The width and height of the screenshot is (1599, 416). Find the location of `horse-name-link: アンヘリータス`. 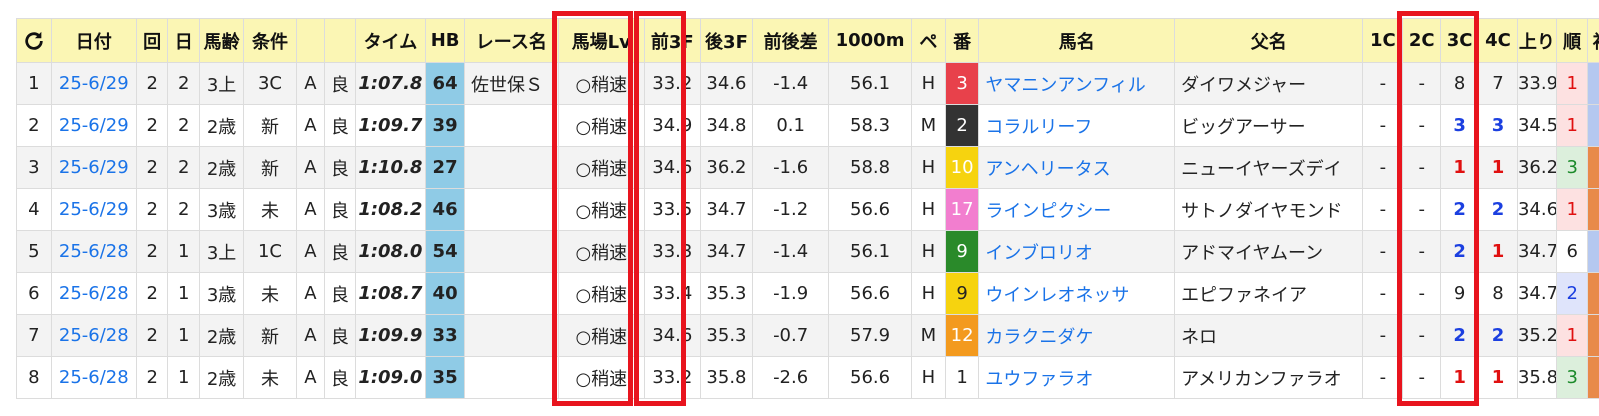

horse-name-link: アンヘリータス is located at coordinates (1077, 167).